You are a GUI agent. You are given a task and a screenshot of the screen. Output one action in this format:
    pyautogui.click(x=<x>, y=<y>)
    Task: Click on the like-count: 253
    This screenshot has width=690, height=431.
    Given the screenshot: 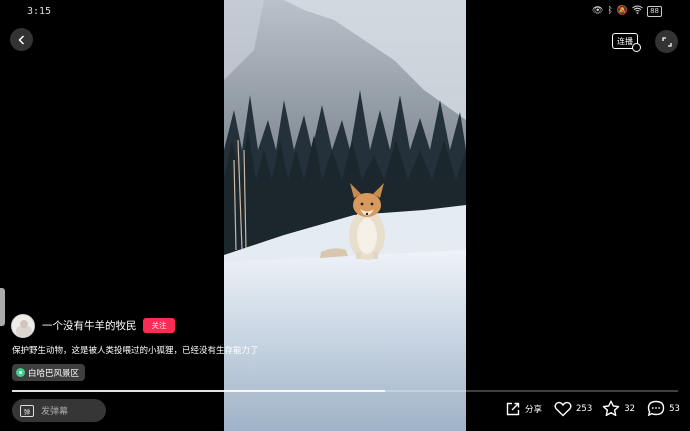 What is the action you would take?
    pyautogui.click(x=584, y=408)
    